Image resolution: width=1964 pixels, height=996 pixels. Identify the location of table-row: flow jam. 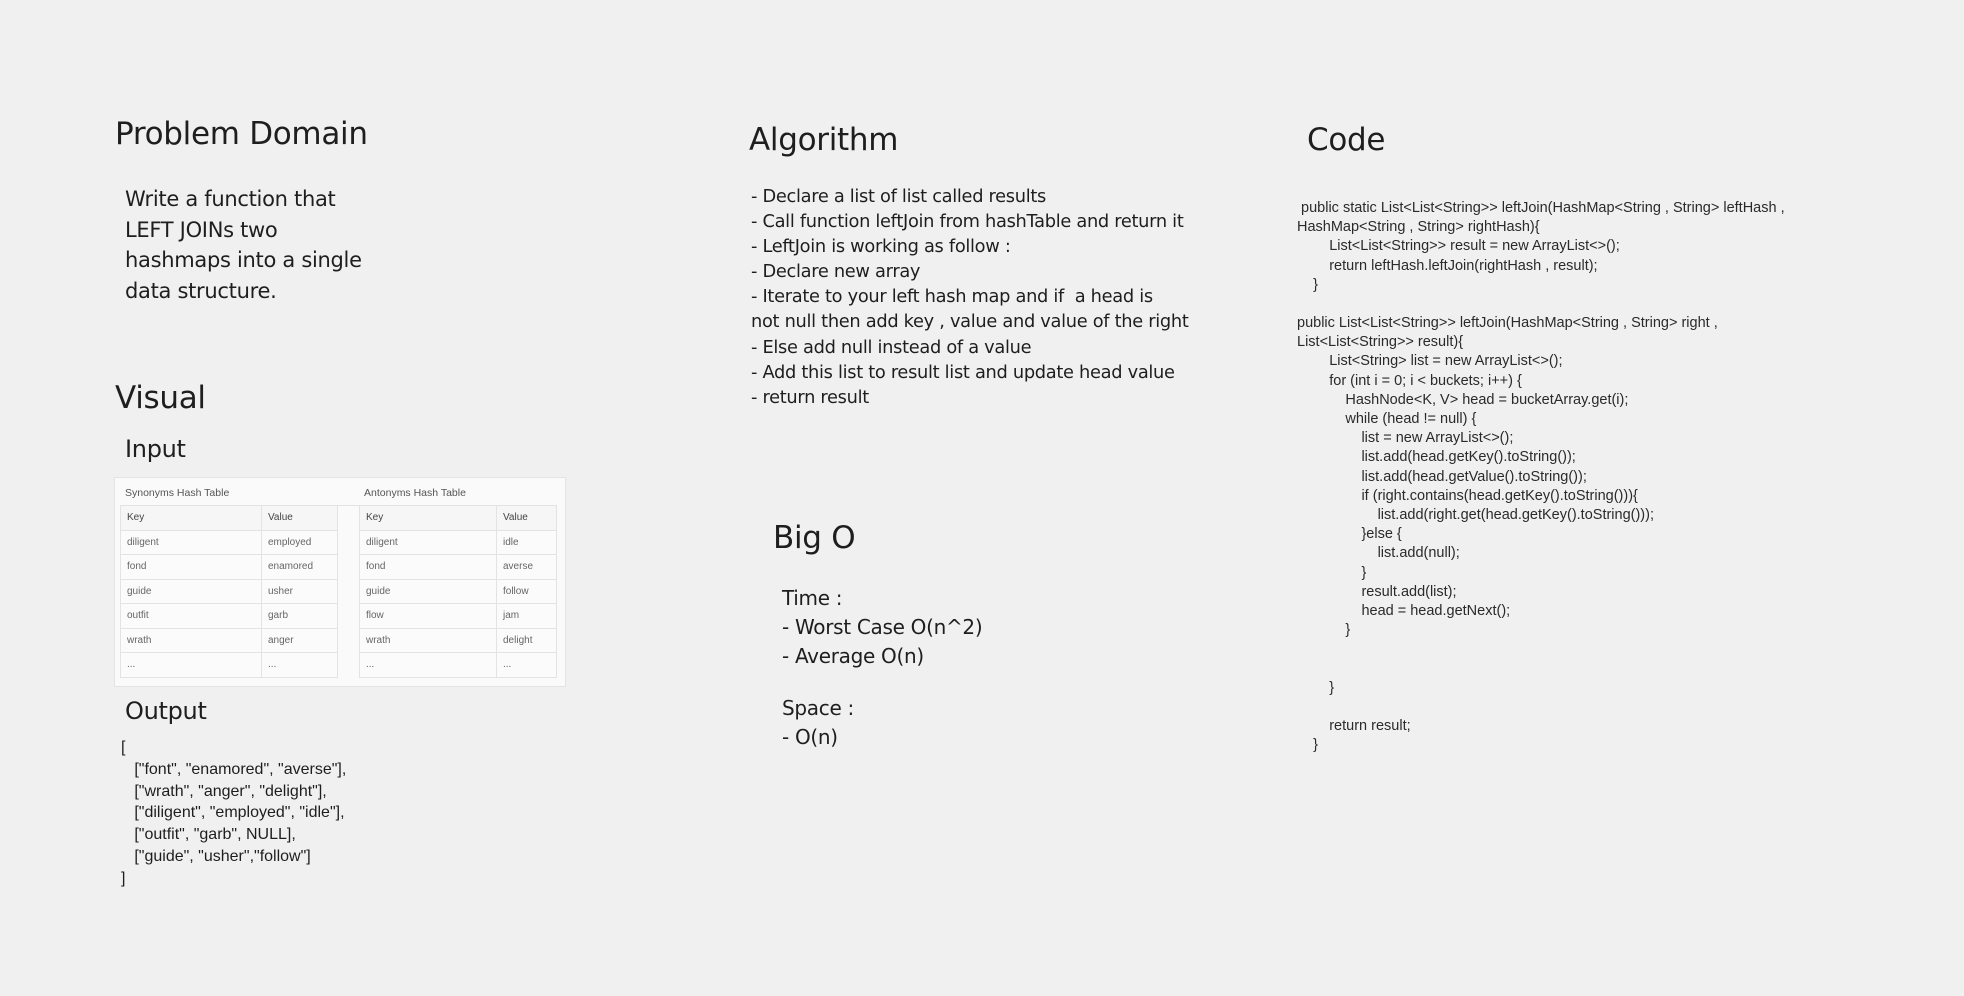
(458, 616).